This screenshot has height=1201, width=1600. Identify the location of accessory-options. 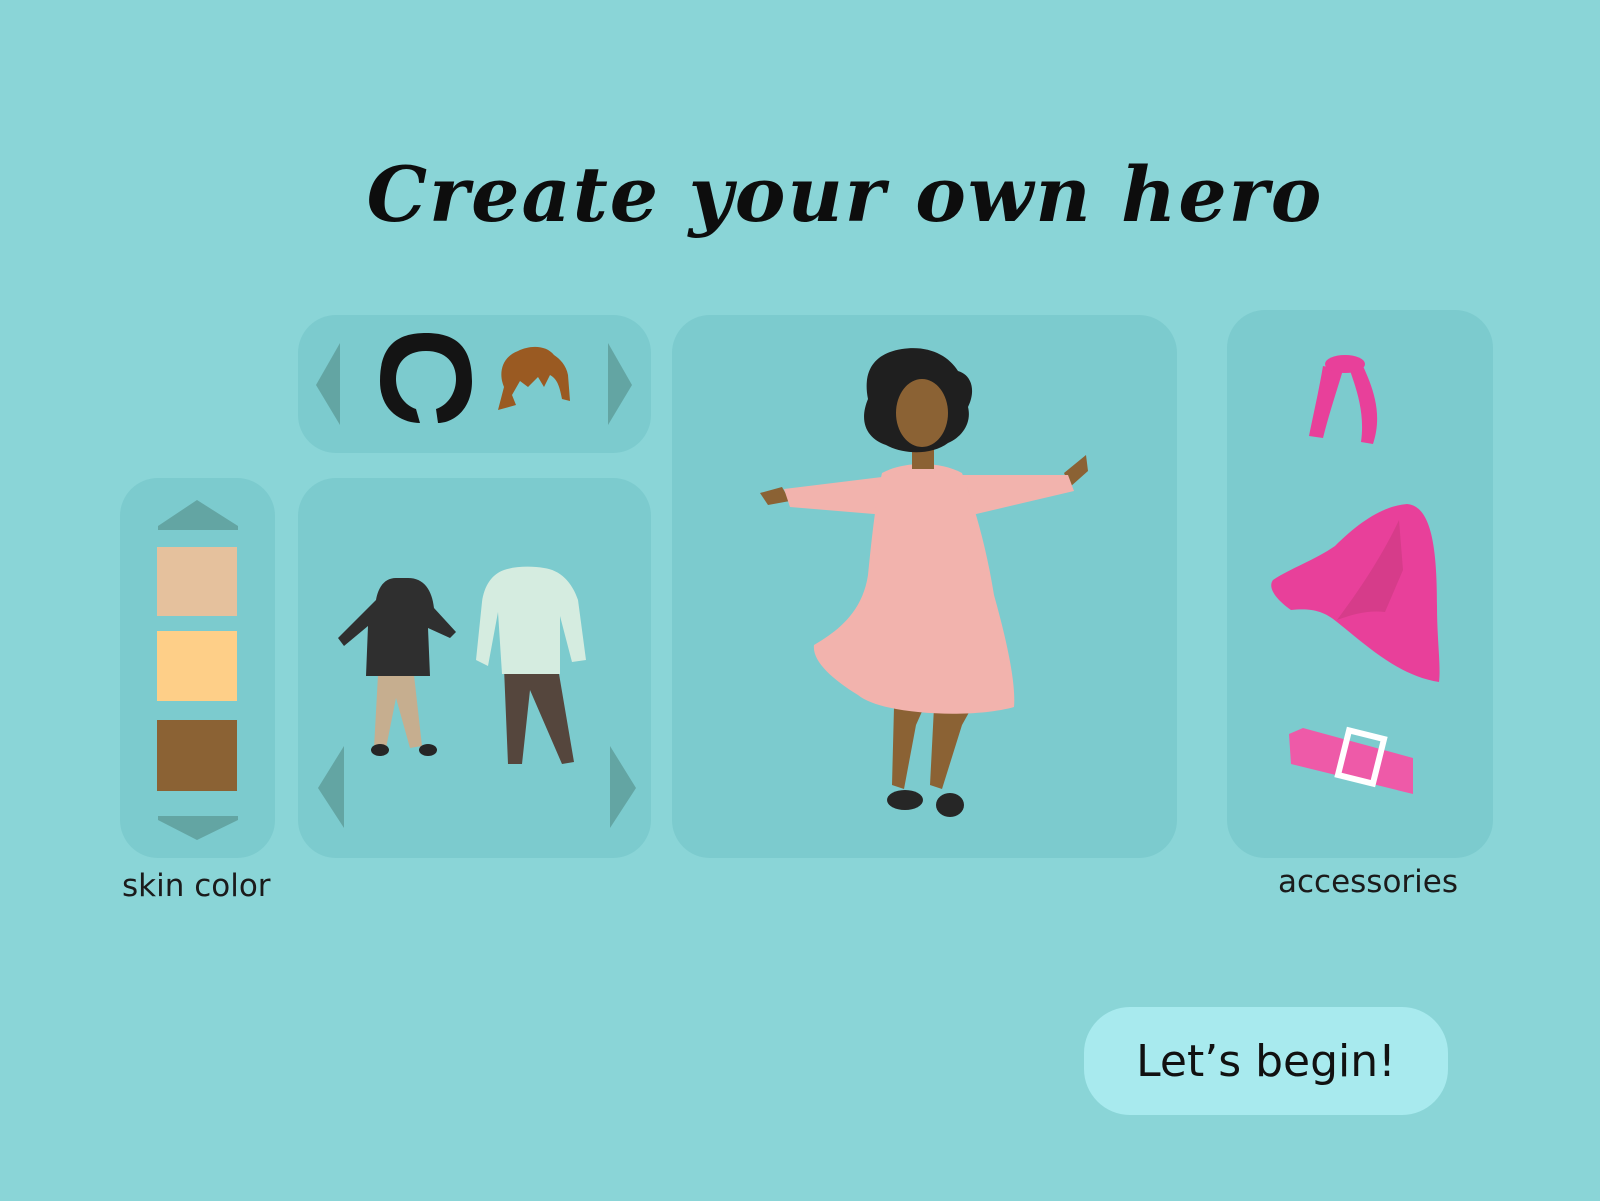
(1355, 574).